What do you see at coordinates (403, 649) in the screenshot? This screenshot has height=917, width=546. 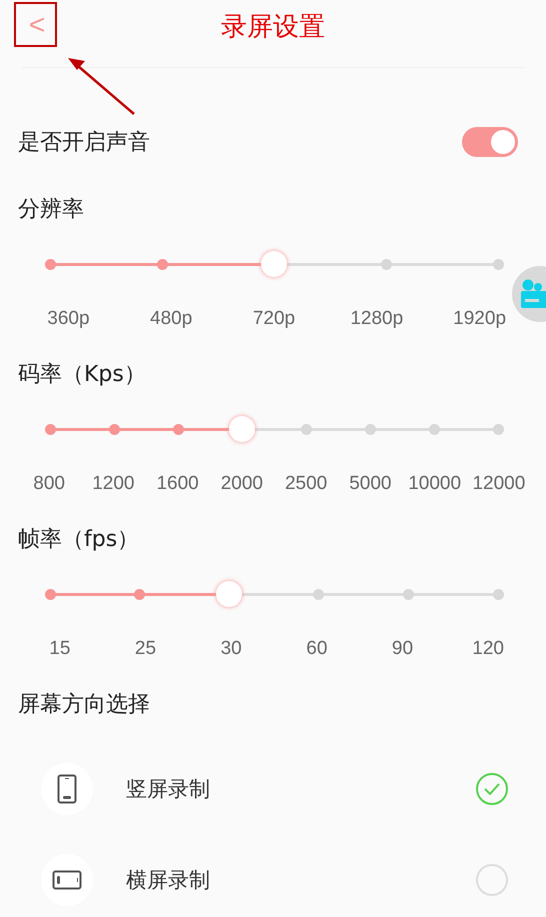 I see `stop-label: 90` at bounding box center [403, 649].